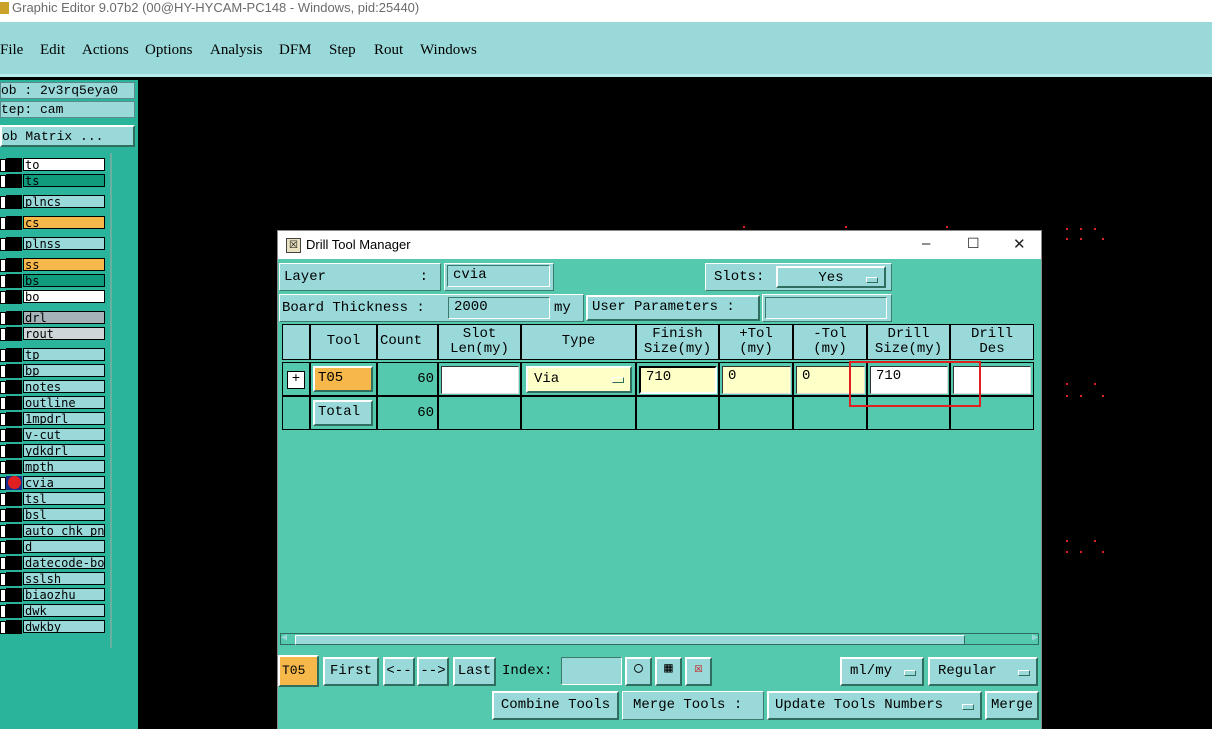 The width and height of the screenshot is (1212, 729). I want to click on layer-row: tsl, so click(55, 499).